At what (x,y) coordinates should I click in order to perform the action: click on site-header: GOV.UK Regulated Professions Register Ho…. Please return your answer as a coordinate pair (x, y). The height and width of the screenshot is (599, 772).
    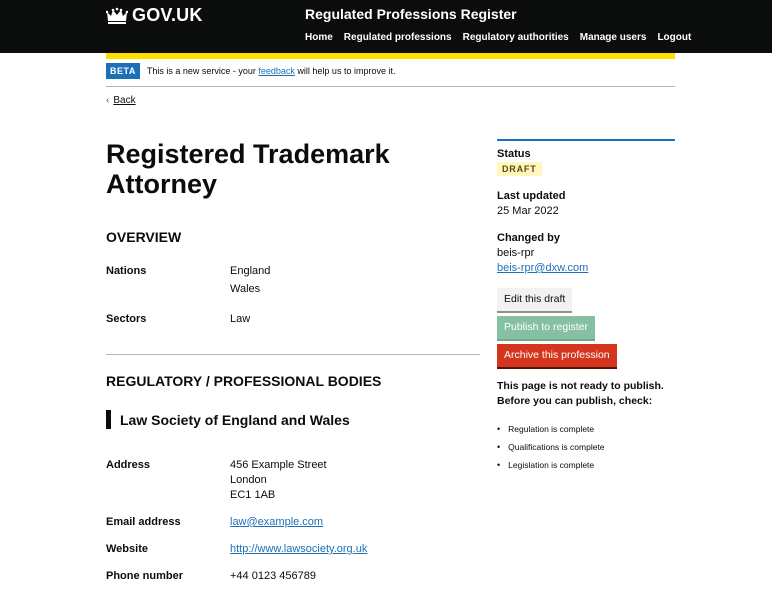
    Looking at the image, I should click on (386, 26).